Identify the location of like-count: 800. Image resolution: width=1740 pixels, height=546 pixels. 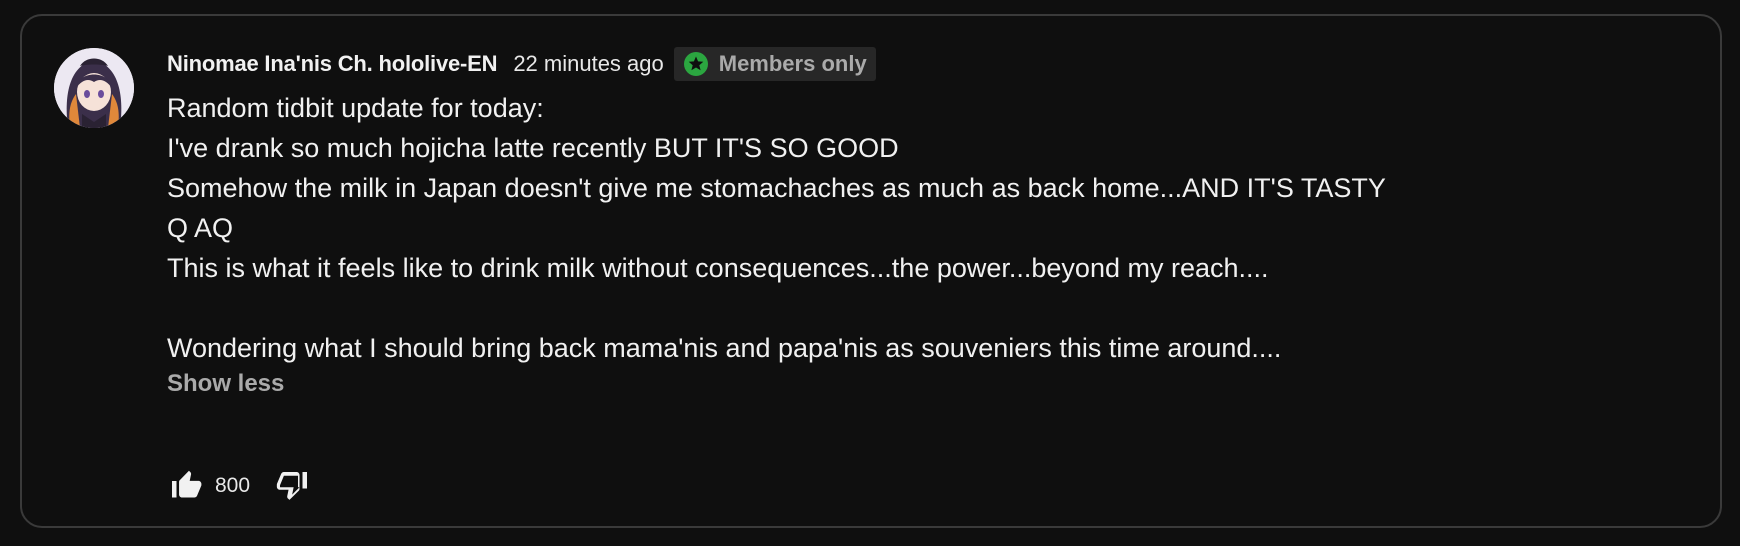
(233, 485).